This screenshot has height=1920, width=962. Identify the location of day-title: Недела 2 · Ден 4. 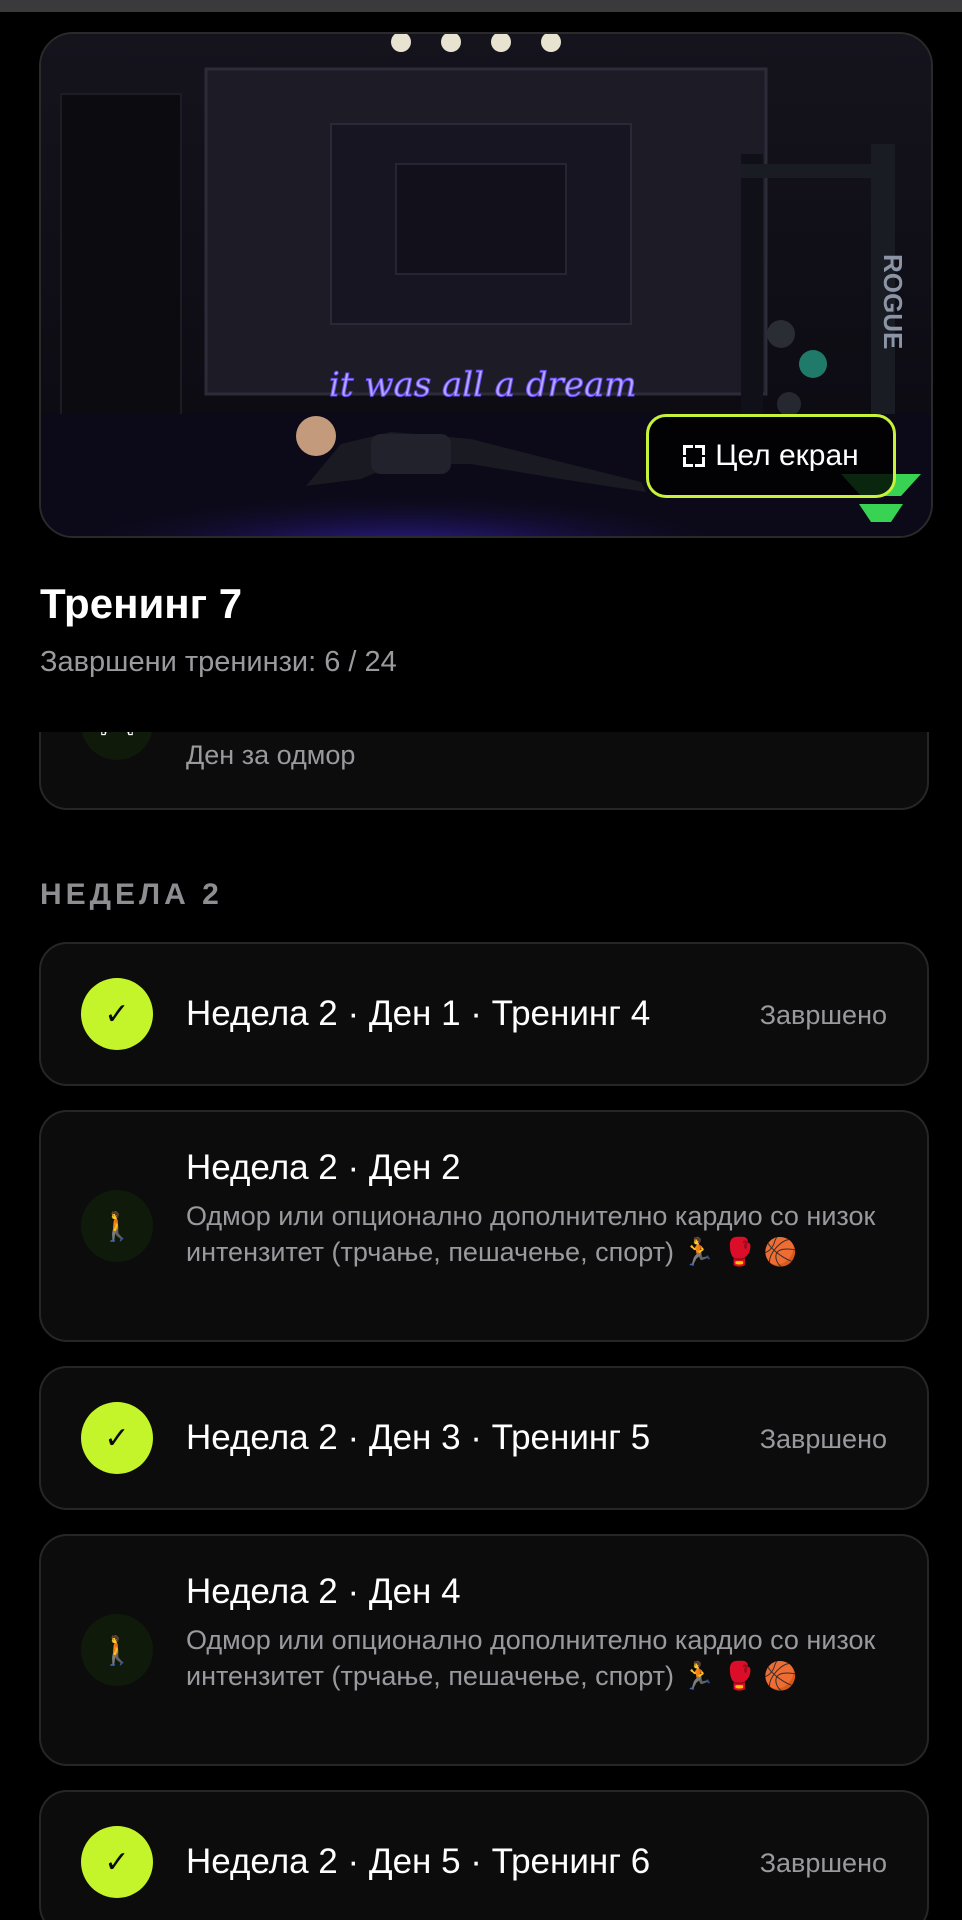
(323, 1591).